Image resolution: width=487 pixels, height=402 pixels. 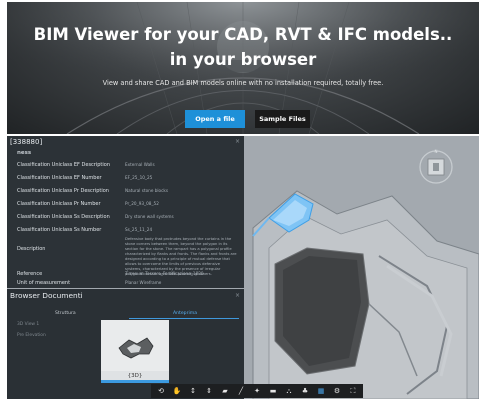 I want to click on hero-title-line2: in your browser, so click(x=243, y=59).